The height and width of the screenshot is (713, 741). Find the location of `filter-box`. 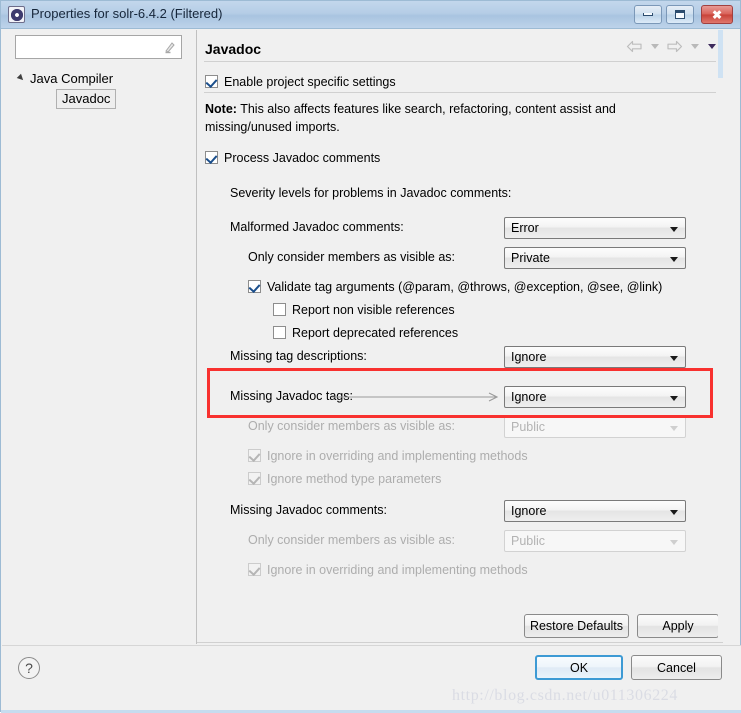

filter-box is located at coordinates (98, 47).